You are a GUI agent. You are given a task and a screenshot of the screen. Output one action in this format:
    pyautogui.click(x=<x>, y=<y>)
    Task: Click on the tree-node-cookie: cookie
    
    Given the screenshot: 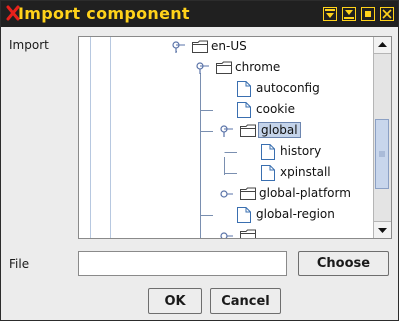 What is the action you would take?
    pyautogui.click(x=226, y=110)
    